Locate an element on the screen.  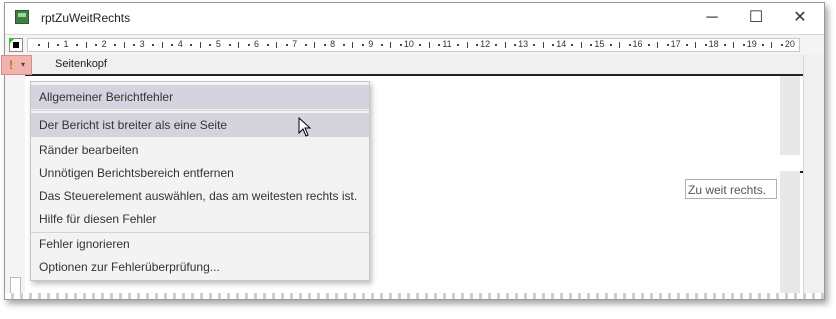
textbox-zu-weit-rechts: Zu weit rechts. is located at coordinates (731, 189).